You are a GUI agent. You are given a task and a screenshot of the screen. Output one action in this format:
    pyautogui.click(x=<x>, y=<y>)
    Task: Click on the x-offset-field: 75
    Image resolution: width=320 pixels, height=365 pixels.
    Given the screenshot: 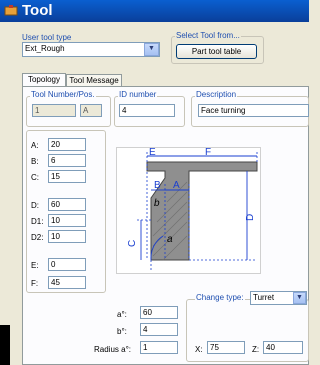 What is the action you would take?
    pyautogui.click(x=226, y=347)
    